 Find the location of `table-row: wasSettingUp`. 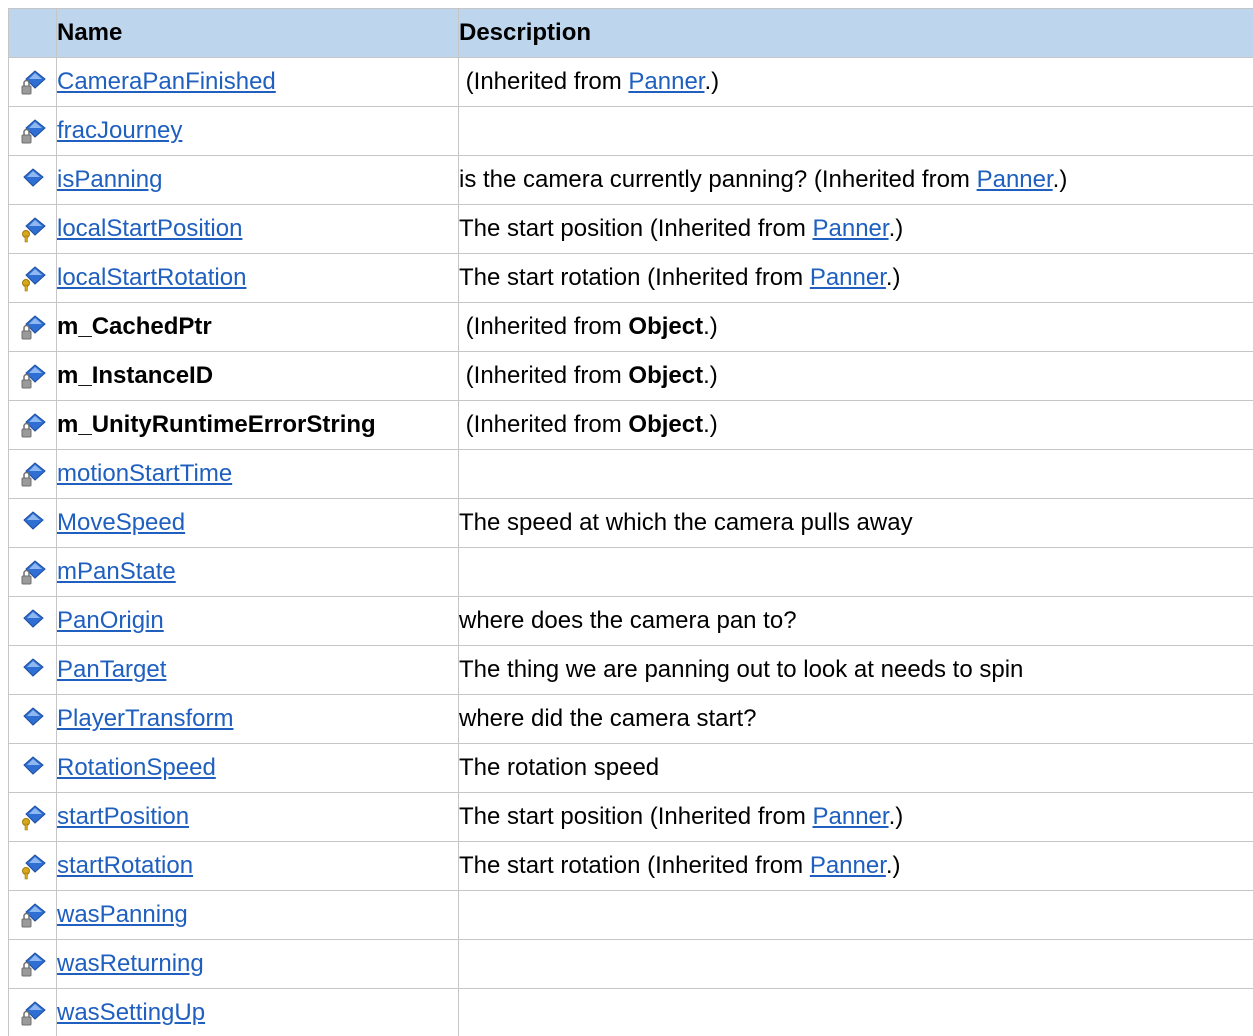

table-row: wasSettingUp is located at coordinates (630, 1012).